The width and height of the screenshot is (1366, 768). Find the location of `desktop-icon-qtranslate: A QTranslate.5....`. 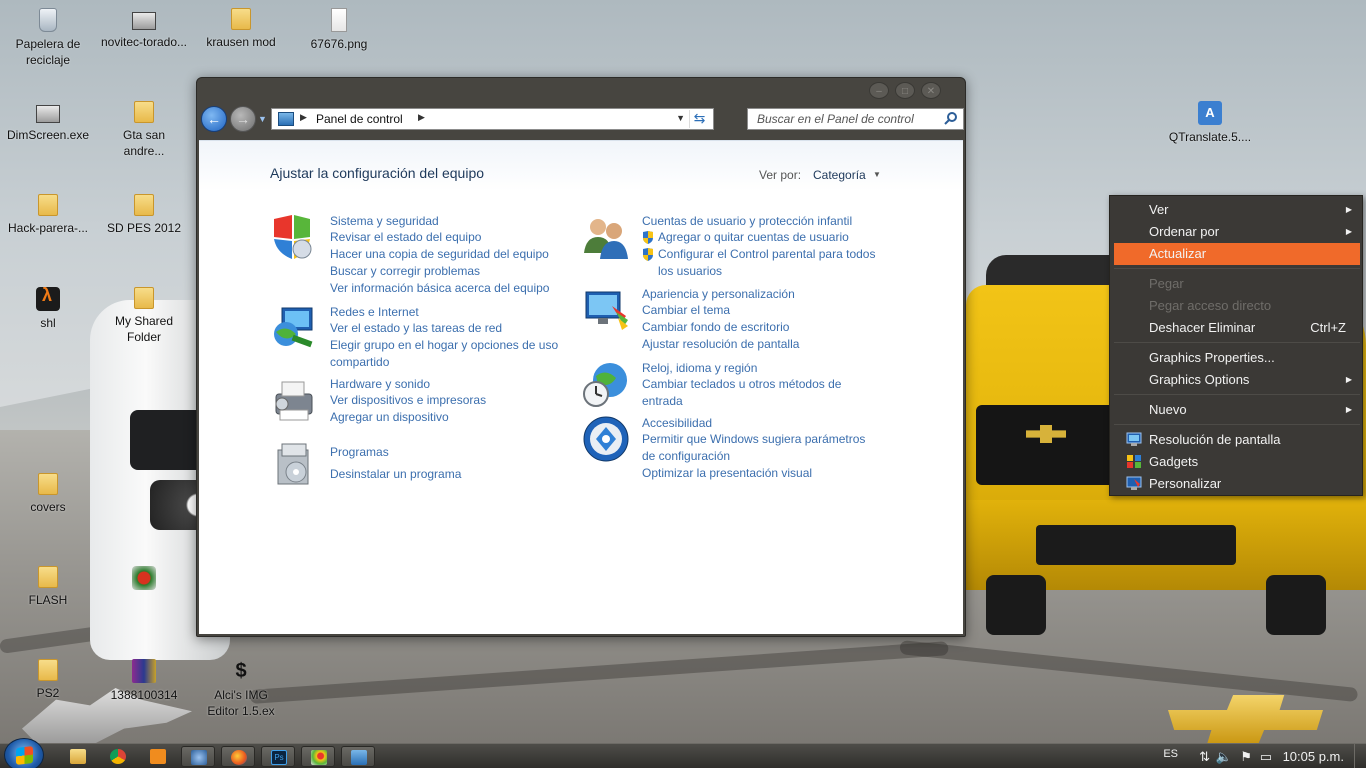

desktop-icon-qtranslate: A QTranslate.5.... is located at coordinates (1210, 123).